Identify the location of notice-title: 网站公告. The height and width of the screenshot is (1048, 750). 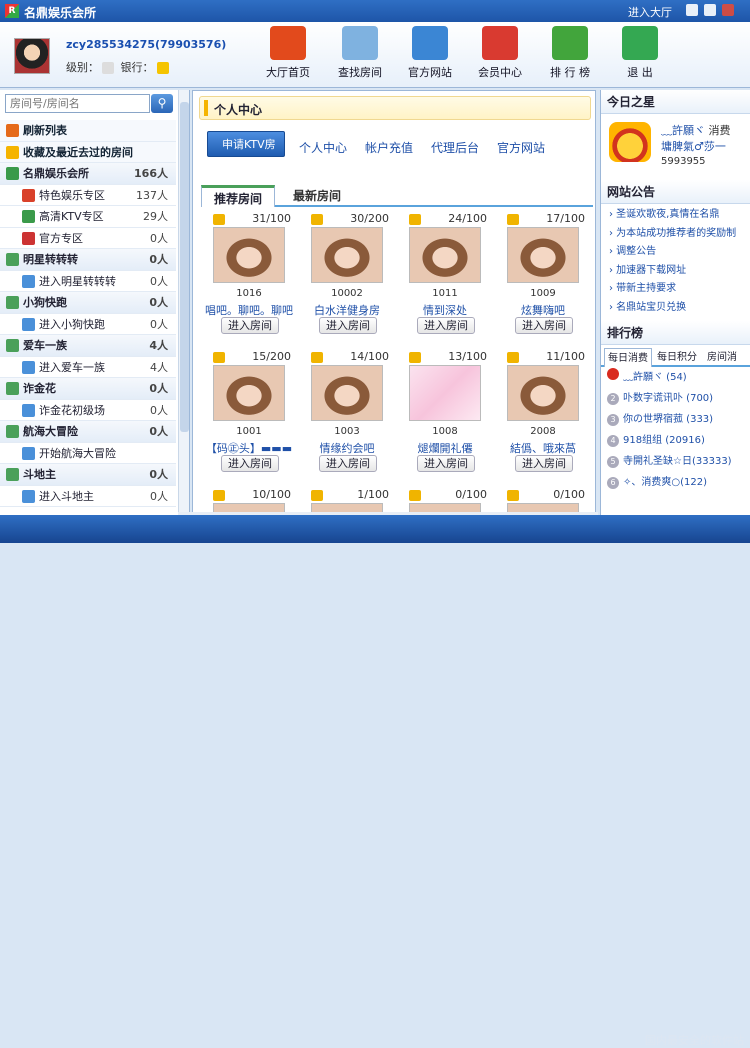
(675, 192).